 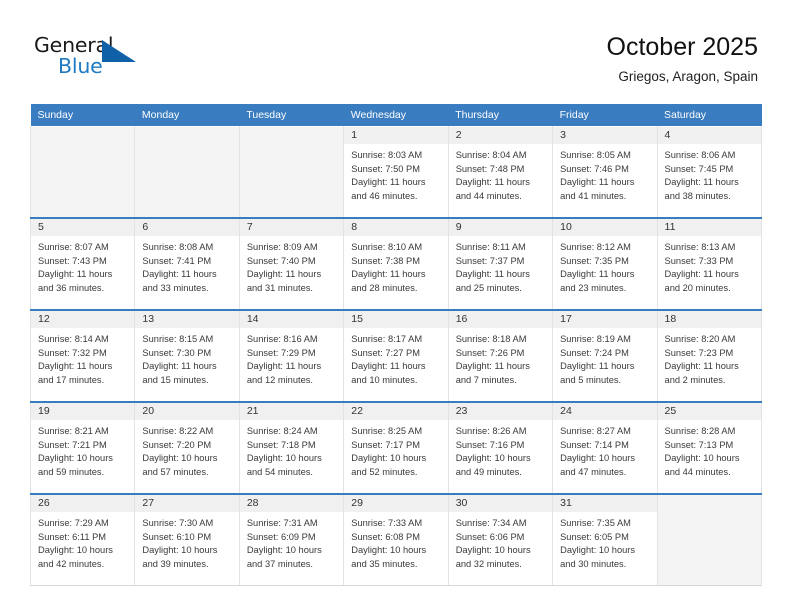 I want to click on sunset-text: Sunset: 7:13 PM, so click(x=699, y=444).